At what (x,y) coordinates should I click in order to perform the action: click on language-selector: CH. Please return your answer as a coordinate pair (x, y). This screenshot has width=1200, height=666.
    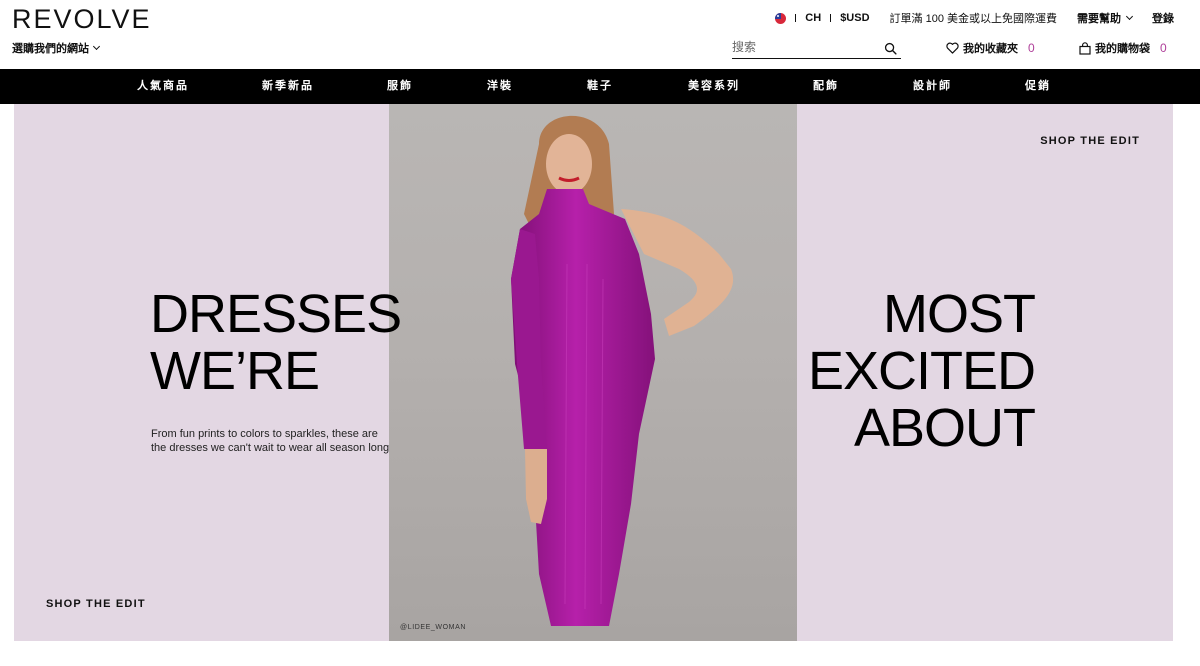
    Looking at the image, I should click on (813, 18).